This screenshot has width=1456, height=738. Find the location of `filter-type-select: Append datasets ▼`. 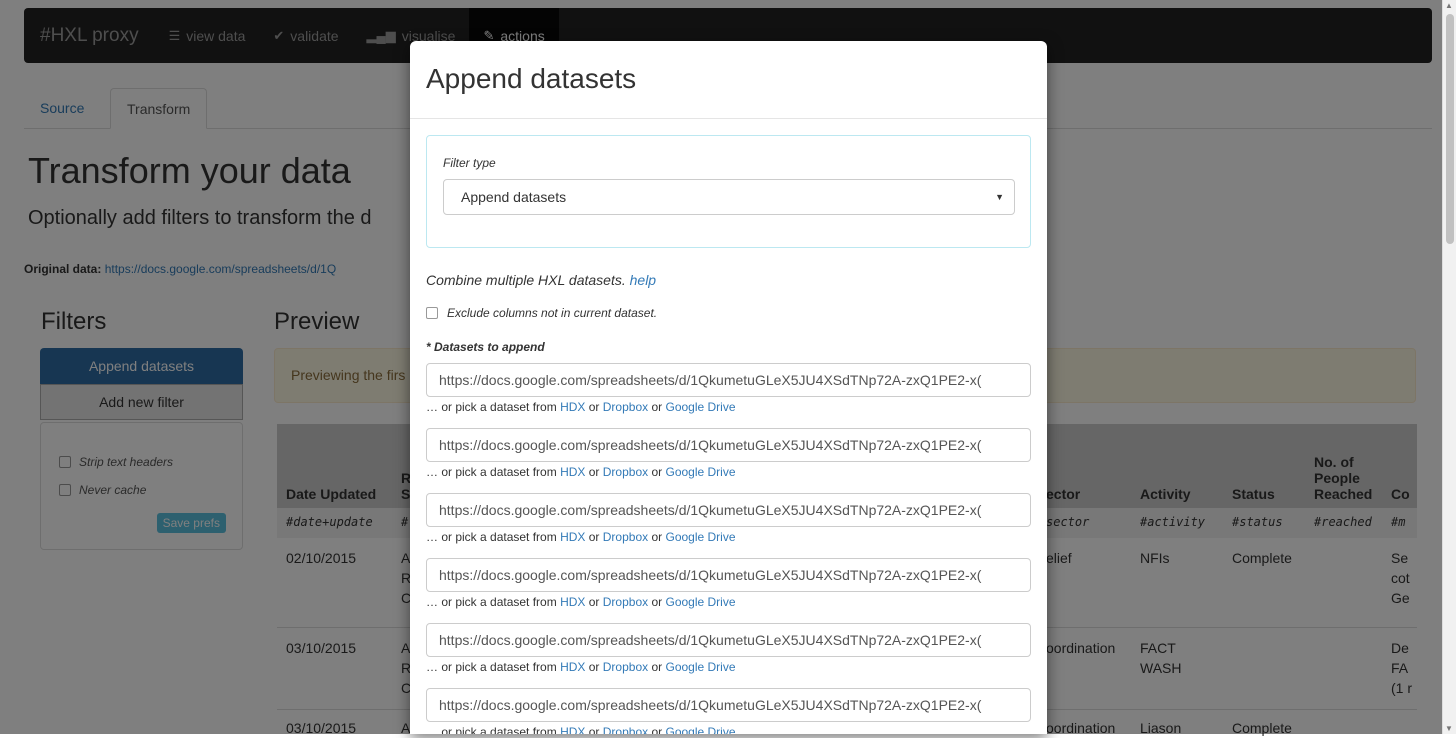

filter-type-select: Append datasets ▼ is located at coordinates (729, 197).